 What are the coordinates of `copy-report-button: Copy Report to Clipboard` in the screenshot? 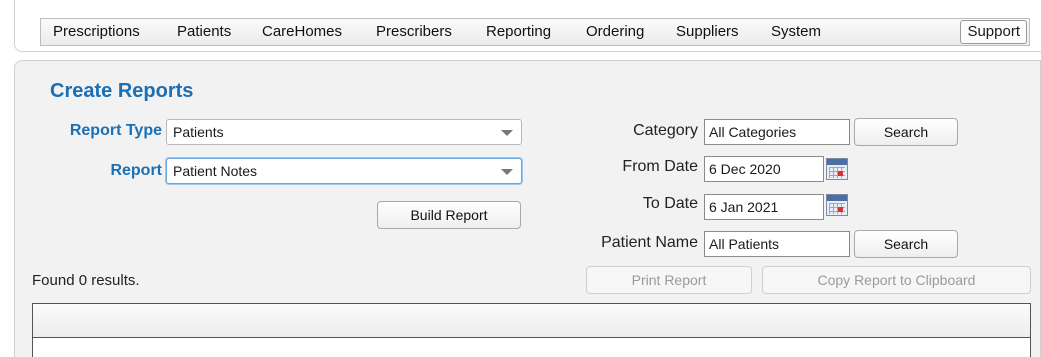 It's located at (896, 280).